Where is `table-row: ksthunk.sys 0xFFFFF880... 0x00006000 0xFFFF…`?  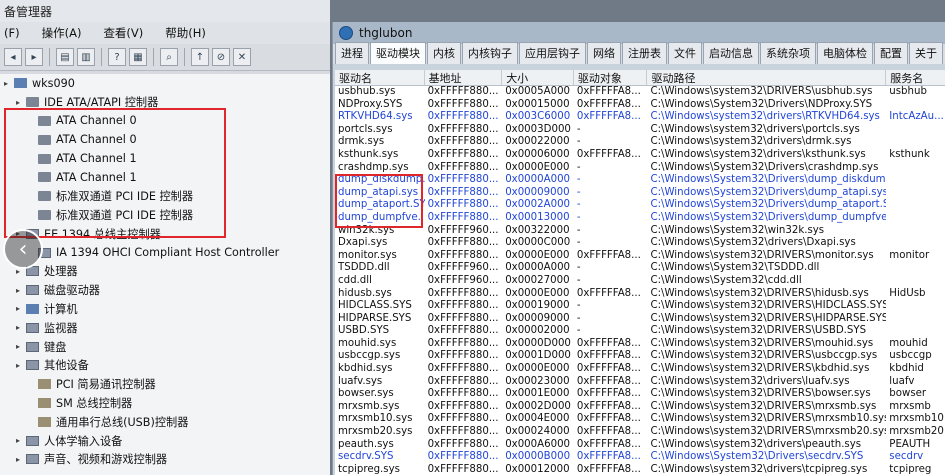 table-row: ksthunk.sys 0xFFFFF880... 0x00006000 0xFFFF… is located at coordinates (640, 155).